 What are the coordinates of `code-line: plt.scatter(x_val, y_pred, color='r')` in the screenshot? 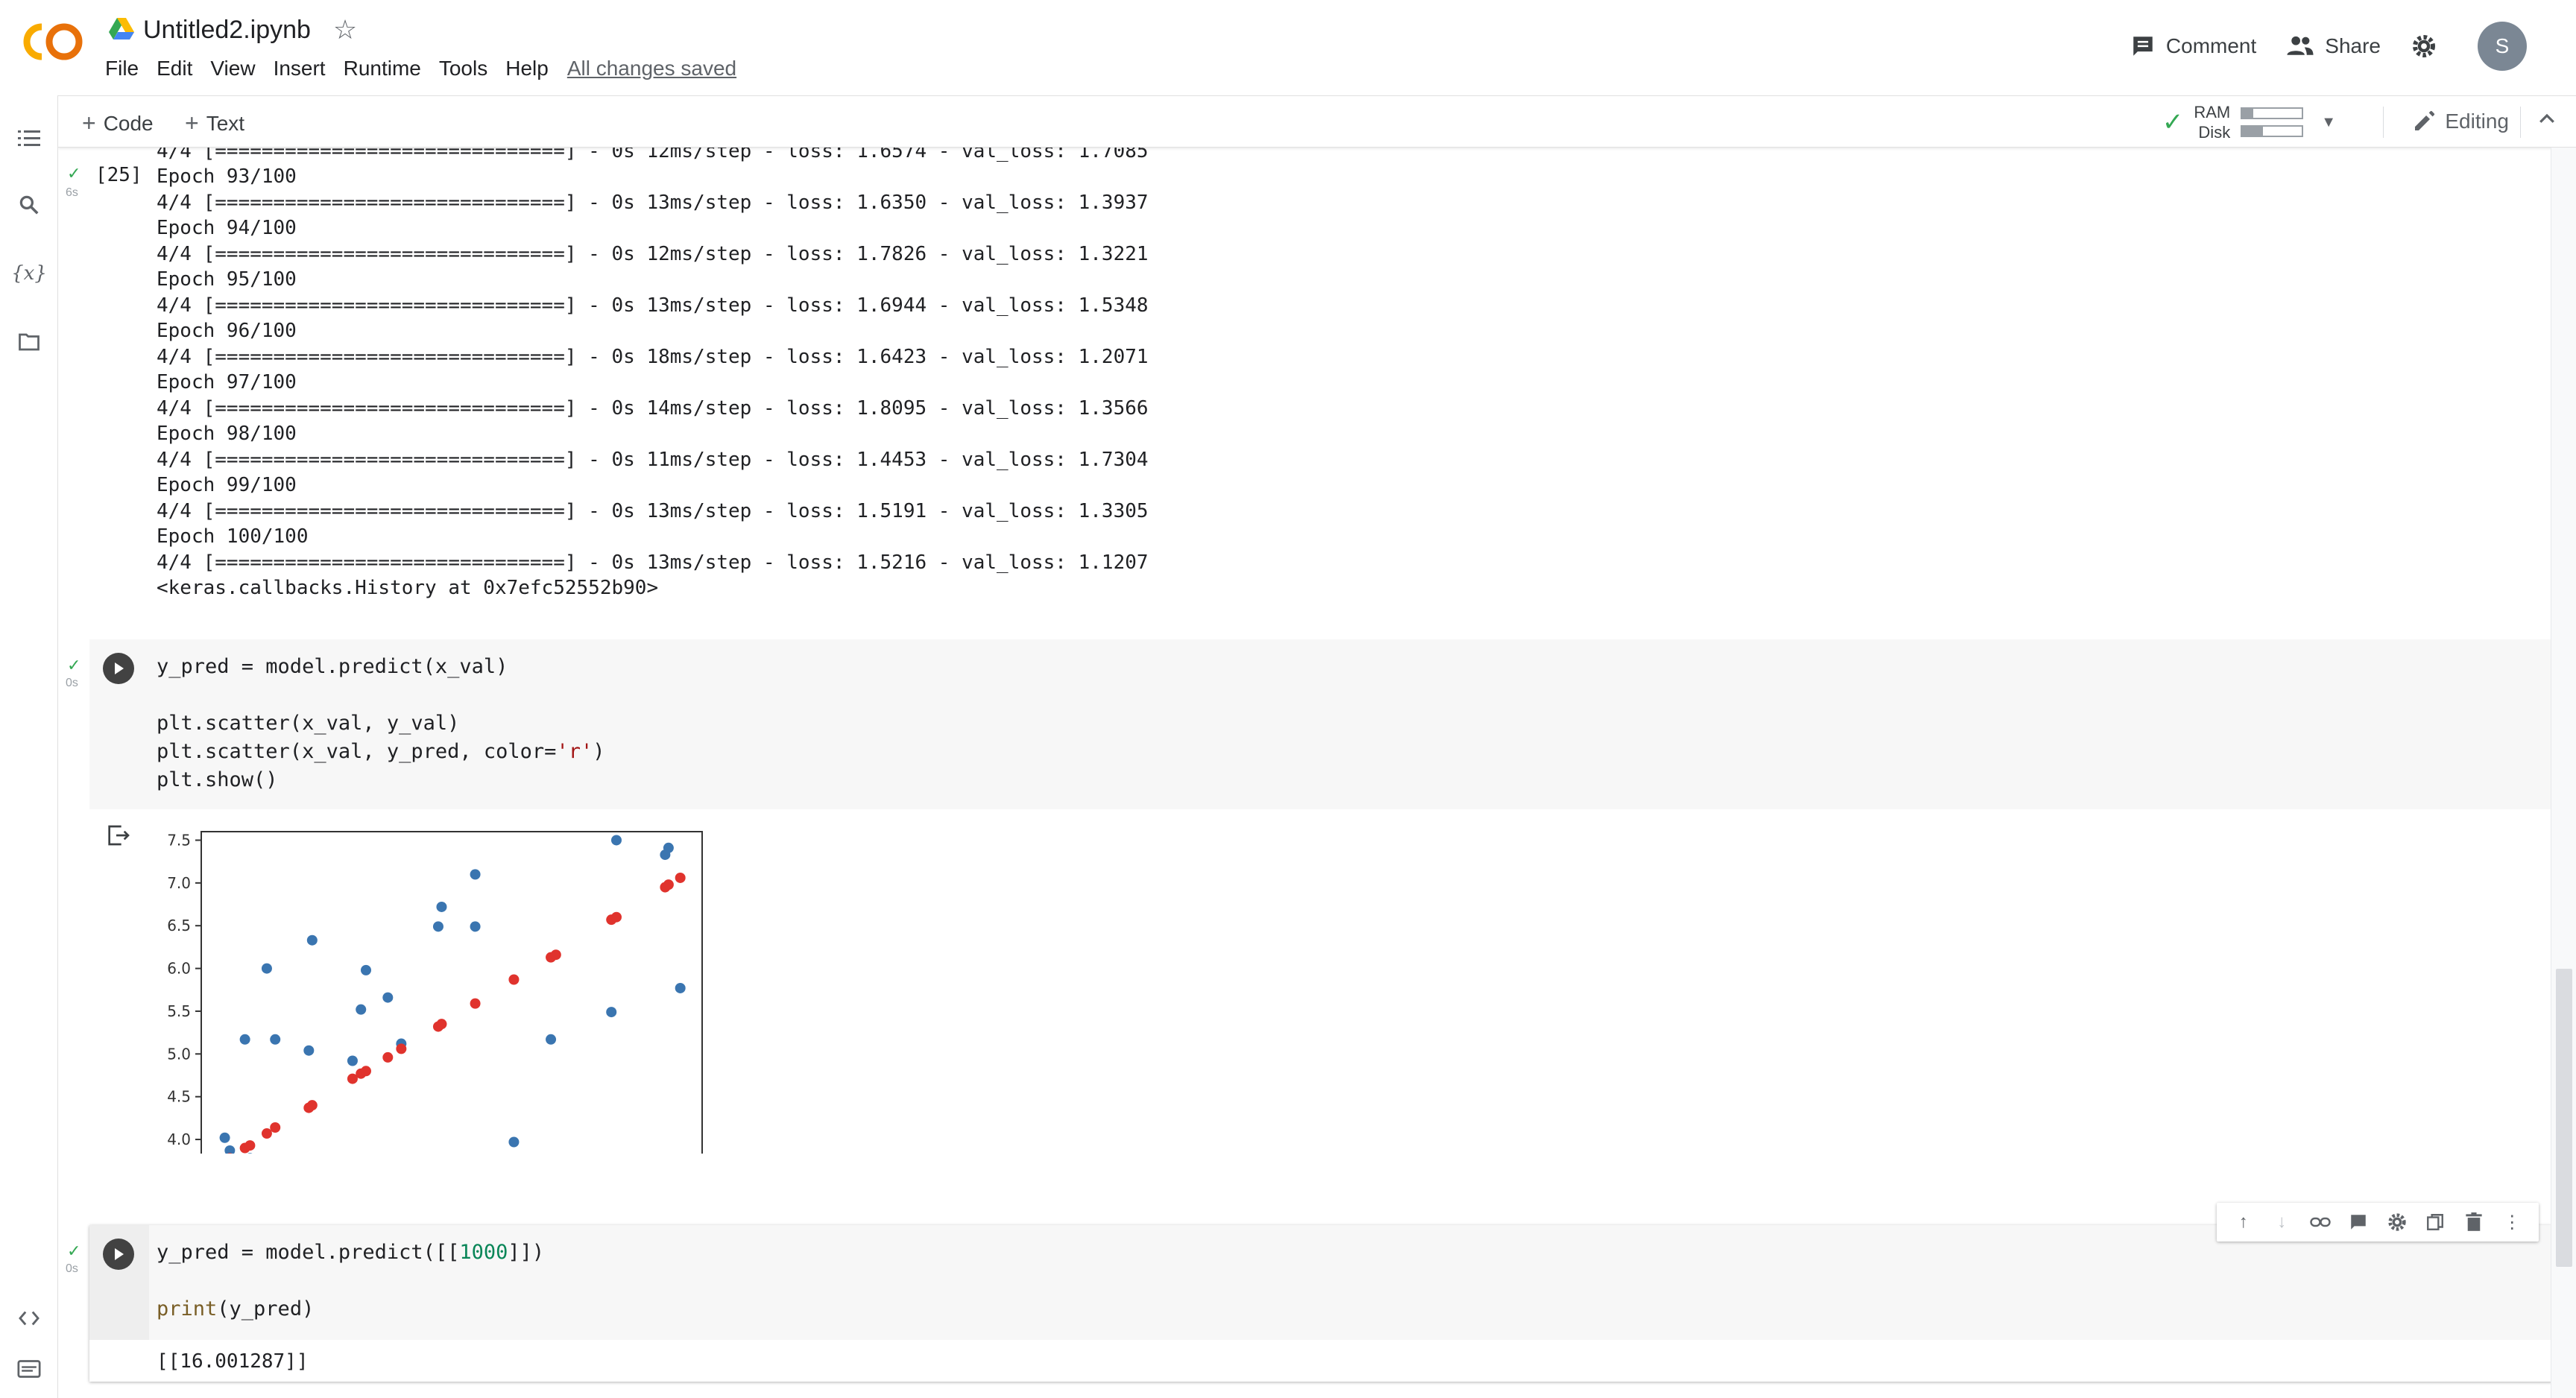 It's located at (380, 752).